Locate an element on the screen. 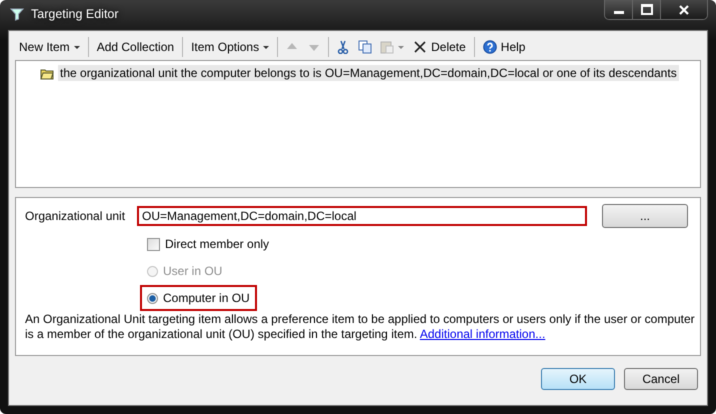 The height and width of the screenshot is (414, 716). field-label: Organizational unit is located at coordinates (75, 216).